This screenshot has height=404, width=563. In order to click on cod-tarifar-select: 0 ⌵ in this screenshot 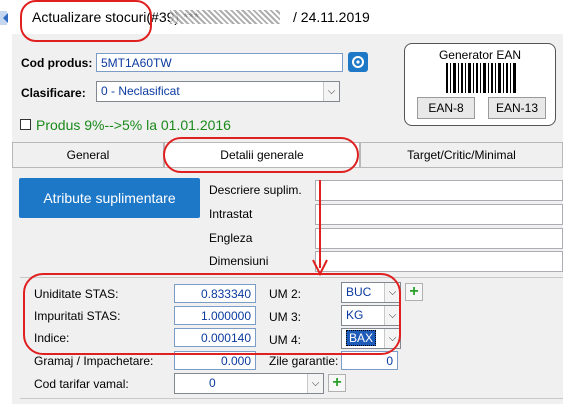, I will do `click(249, 383)`.